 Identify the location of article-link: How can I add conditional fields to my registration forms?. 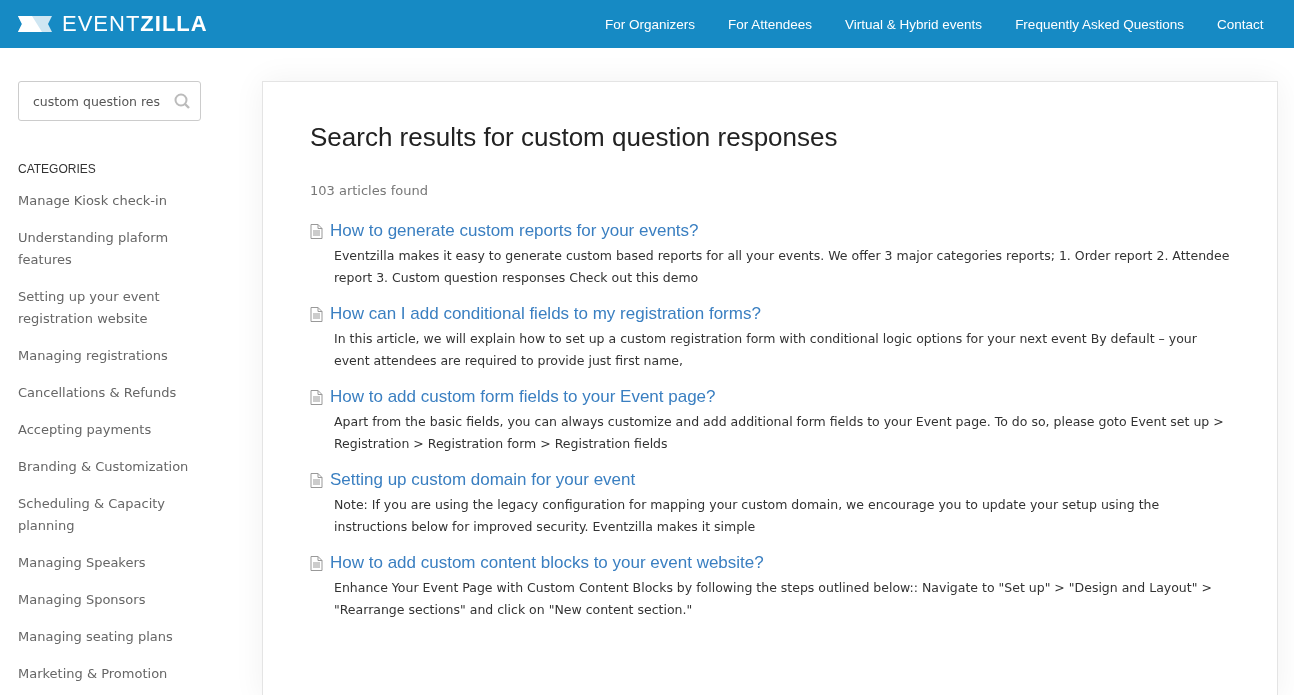
(545, 314).